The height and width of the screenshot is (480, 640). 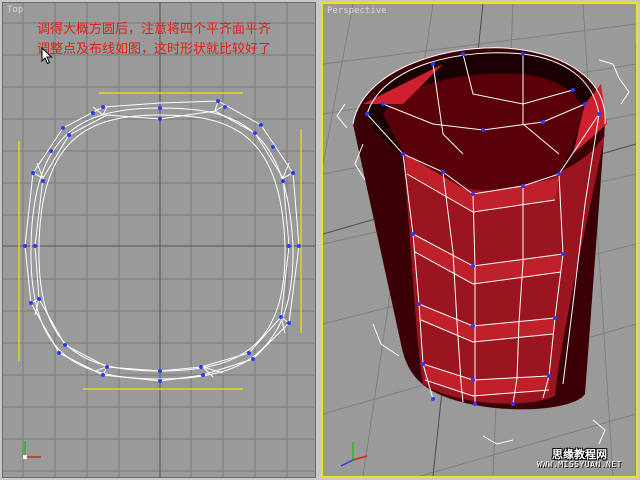 I want to click on watermark: 思缘教程网 WWW.MISSYUAN.NET, so click(x=579, y=459).